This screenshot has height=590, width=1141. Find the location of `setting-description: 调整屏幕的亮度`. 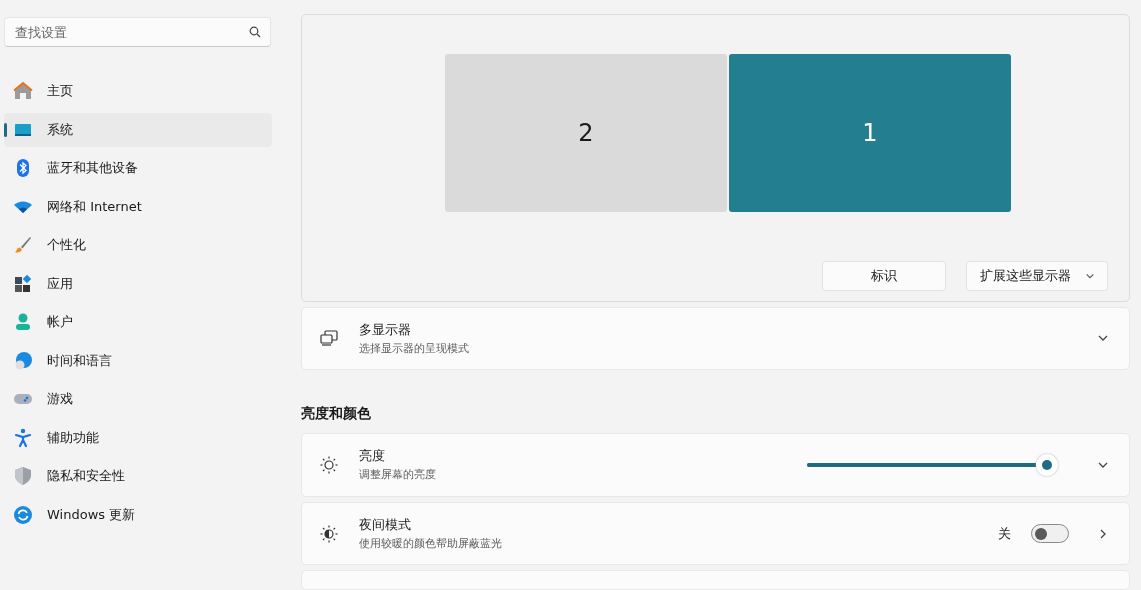

setting-description: 调整屏幕的亮度 is located at coordinates (398, 475).